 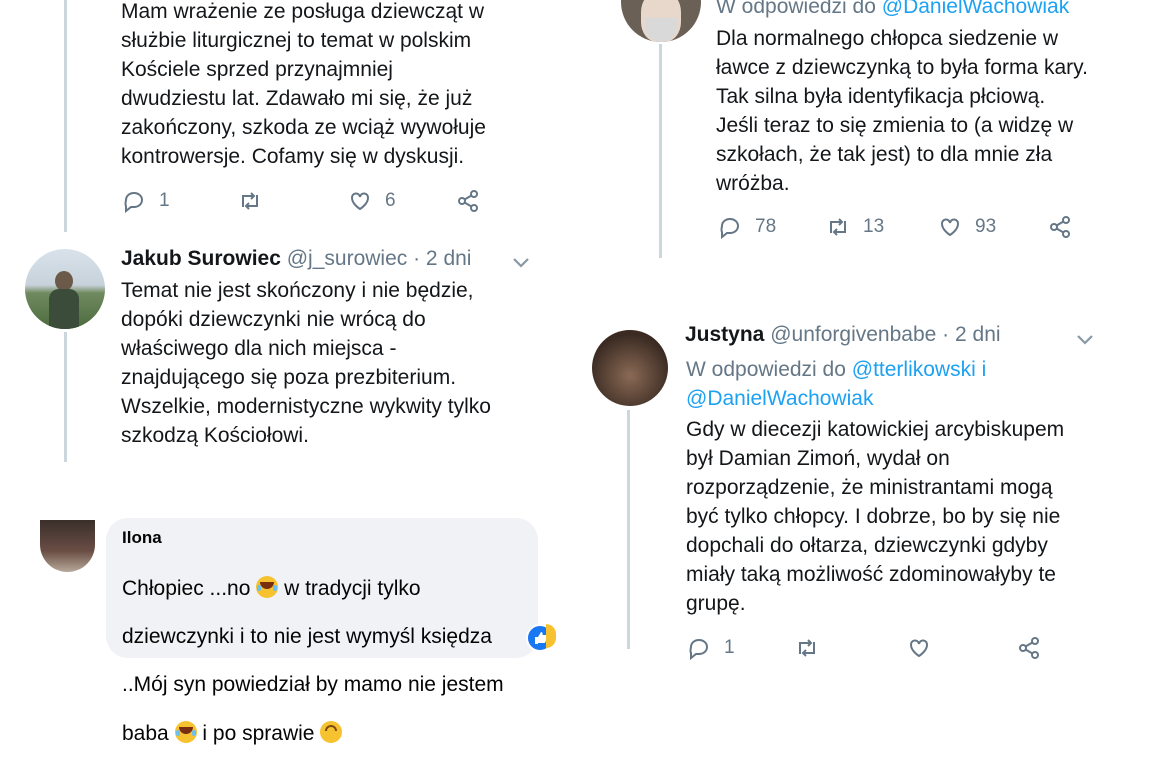 What do you see at coordinates (874, 226) in the screenshot?
I see `retweet-count: 13` at bounding box center [874, 226].